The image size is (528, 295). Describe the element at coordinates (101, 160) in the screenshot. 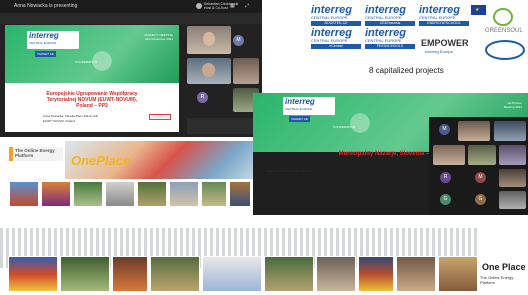

I see `oneplace-logo: OnePlace` at that location.